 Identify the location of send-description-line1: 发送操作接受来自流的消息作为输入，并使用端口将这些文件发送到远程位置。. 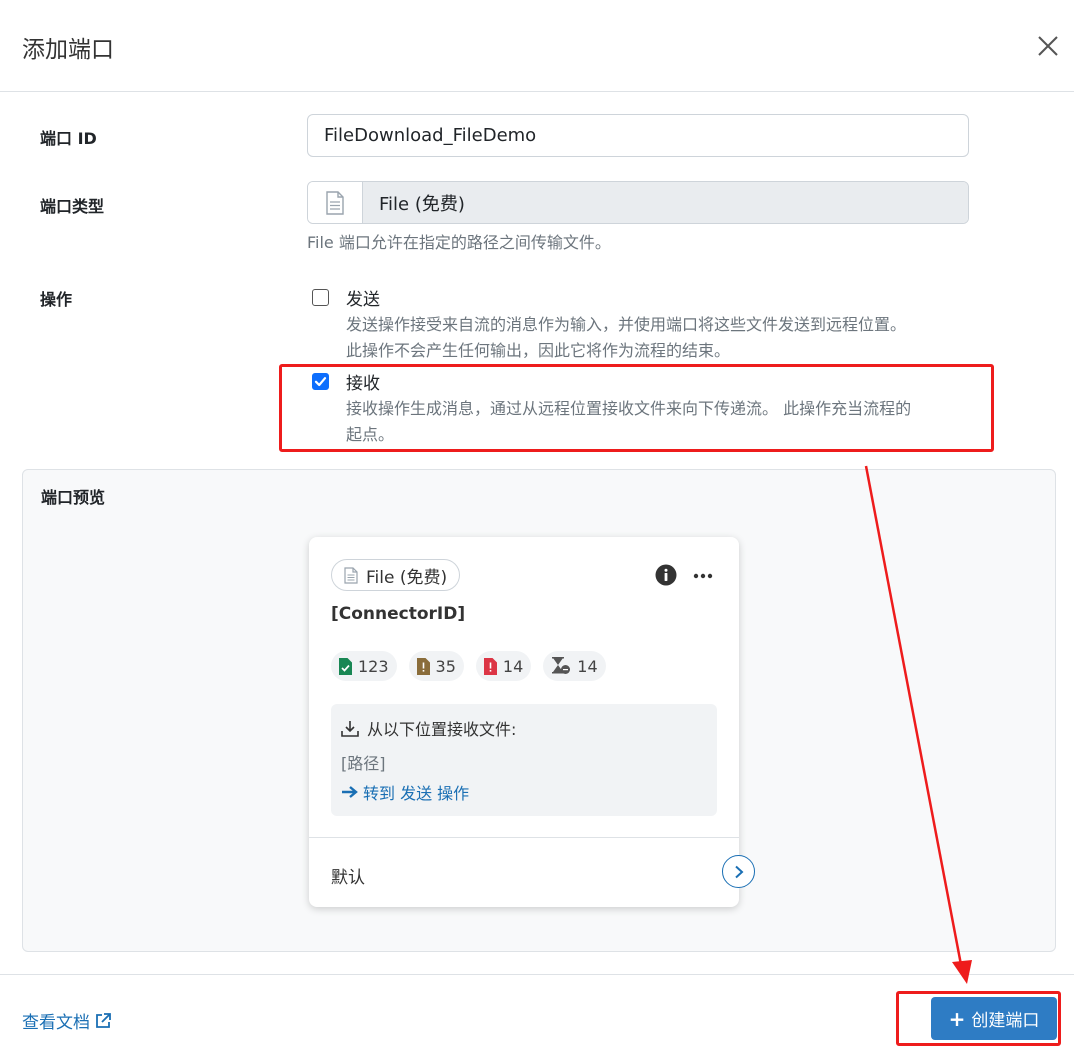
(626, 324).